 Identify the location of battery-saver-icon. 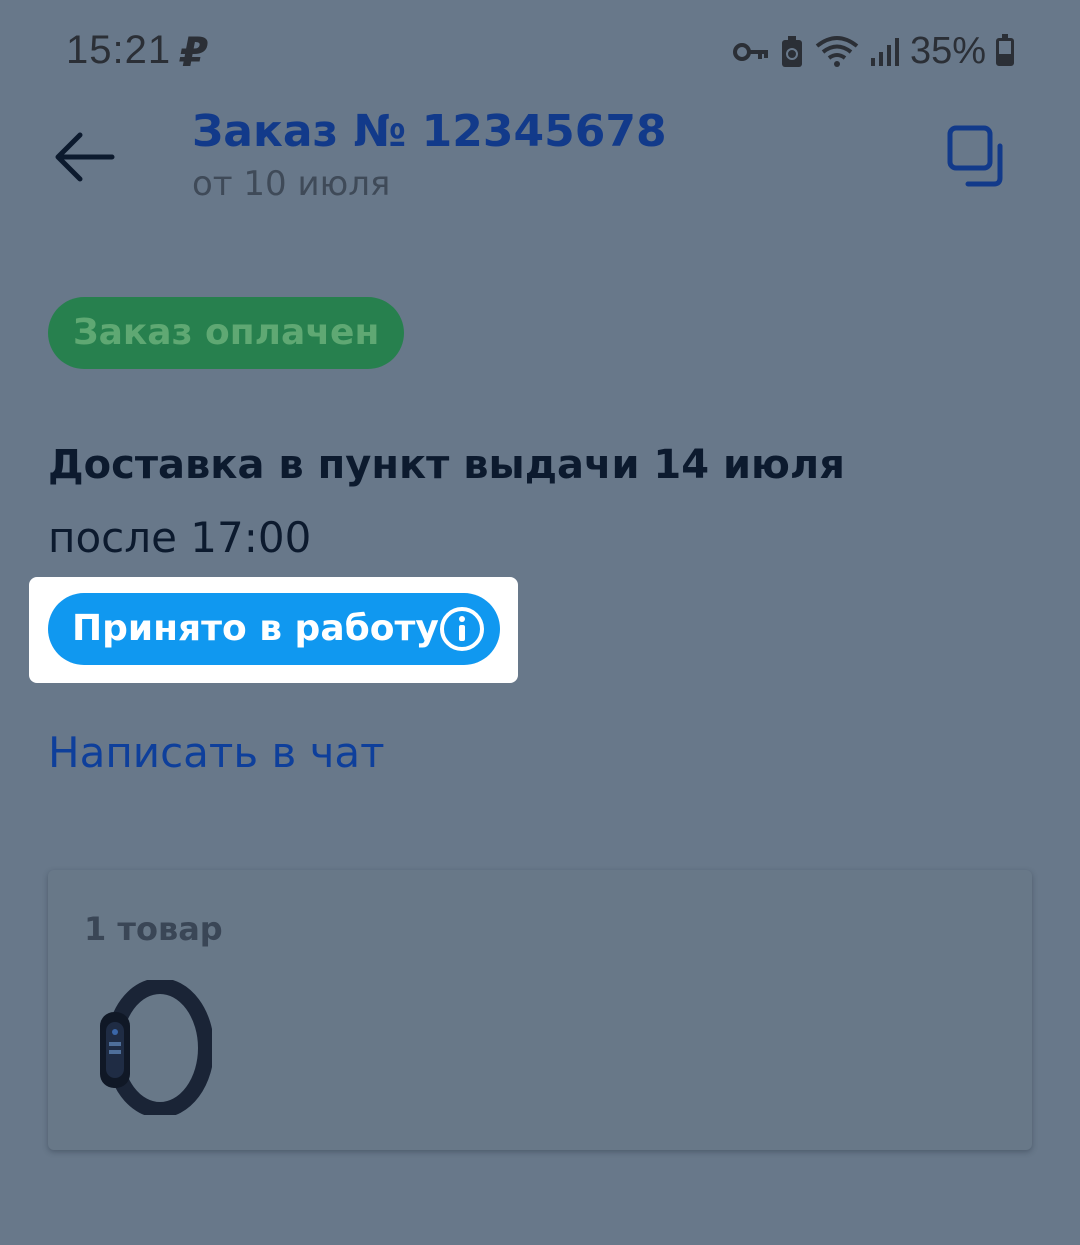
(791, 51).